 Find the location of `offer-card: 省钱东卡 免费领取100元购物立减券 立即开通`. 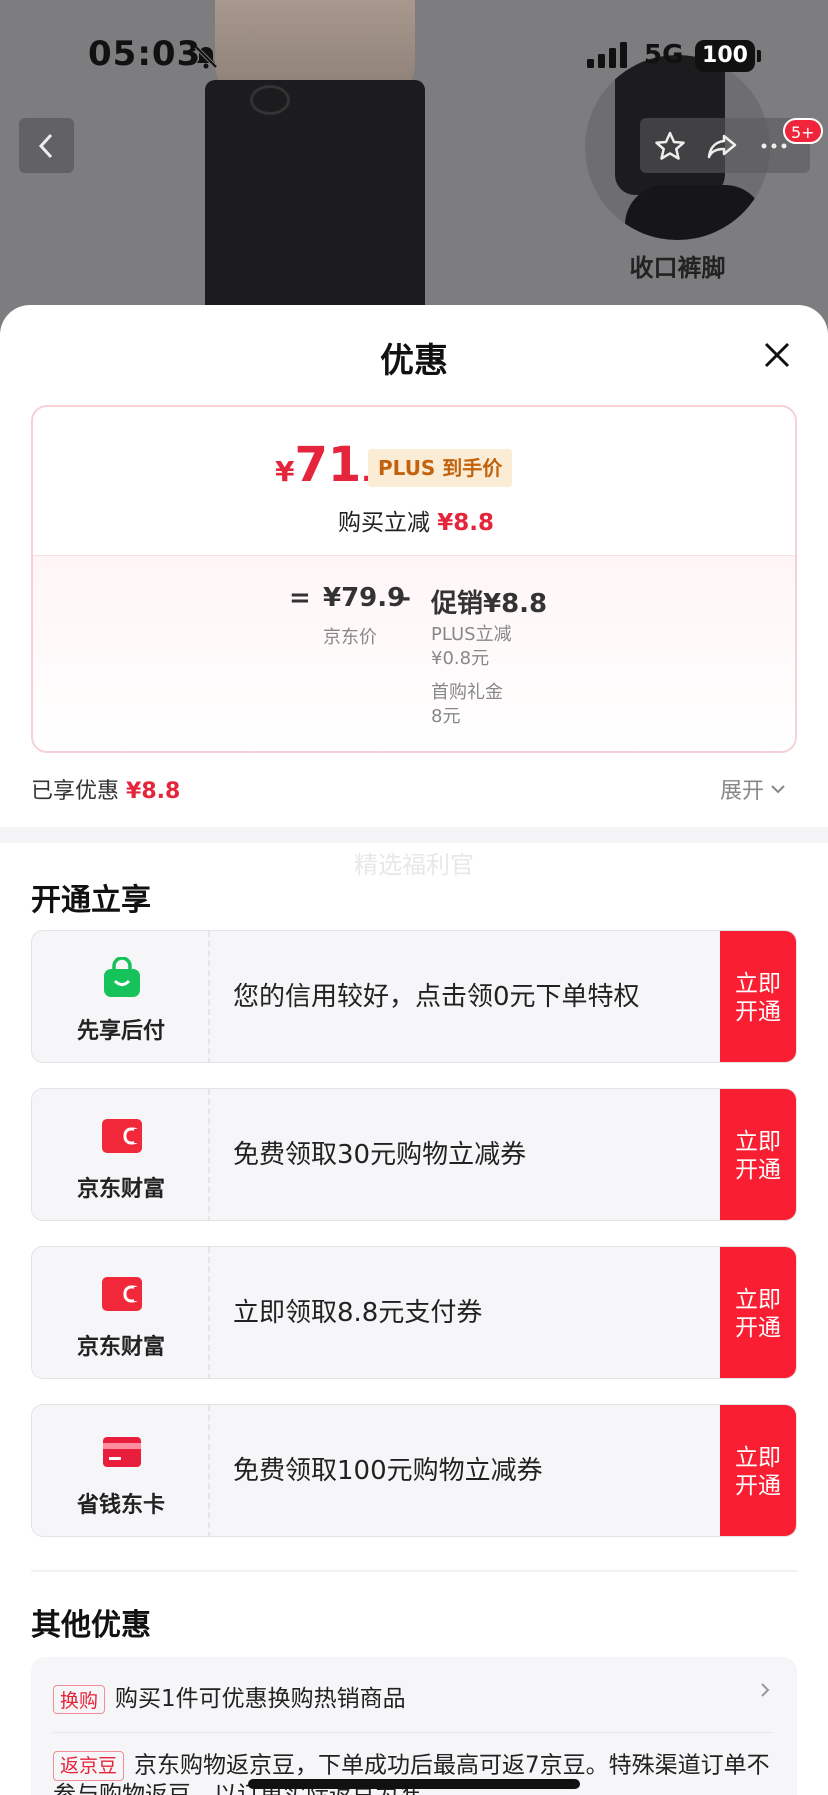

offer-card: 省钱东卡 免费领取100元购物立减券 立即开通 is located at coordinates (414, 1470).